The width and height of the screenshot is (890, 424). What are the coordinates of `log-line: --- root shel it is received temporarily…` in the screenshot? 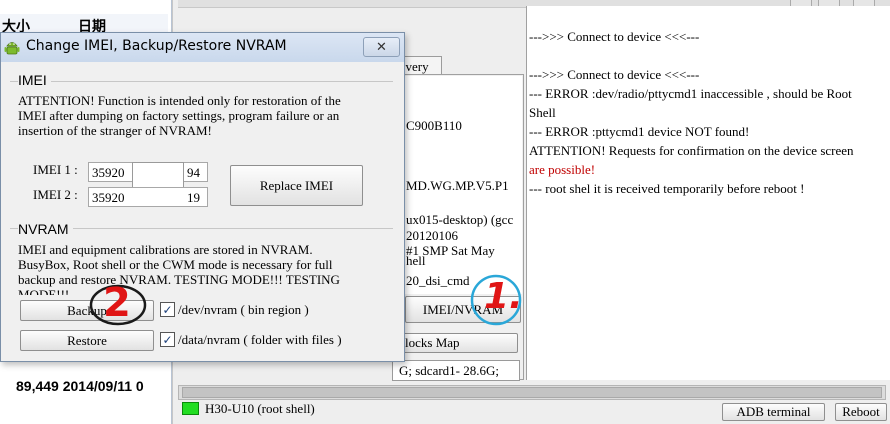 It's located at (667, 188).